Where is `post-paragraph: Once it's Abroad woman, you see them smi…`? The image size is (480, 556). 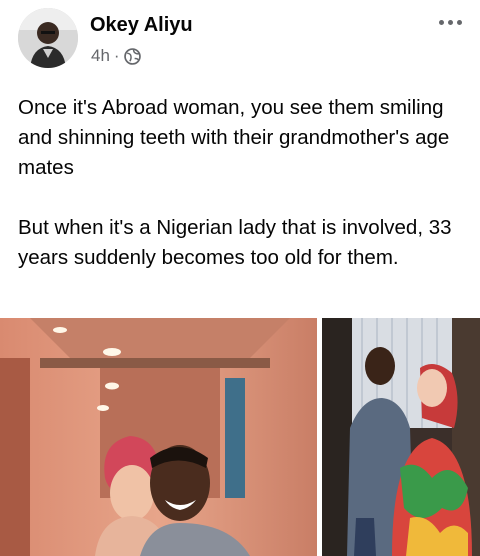 post-paragraph: Once it's Abroad woman, you see them smi… is located at coordinates (236, 137).